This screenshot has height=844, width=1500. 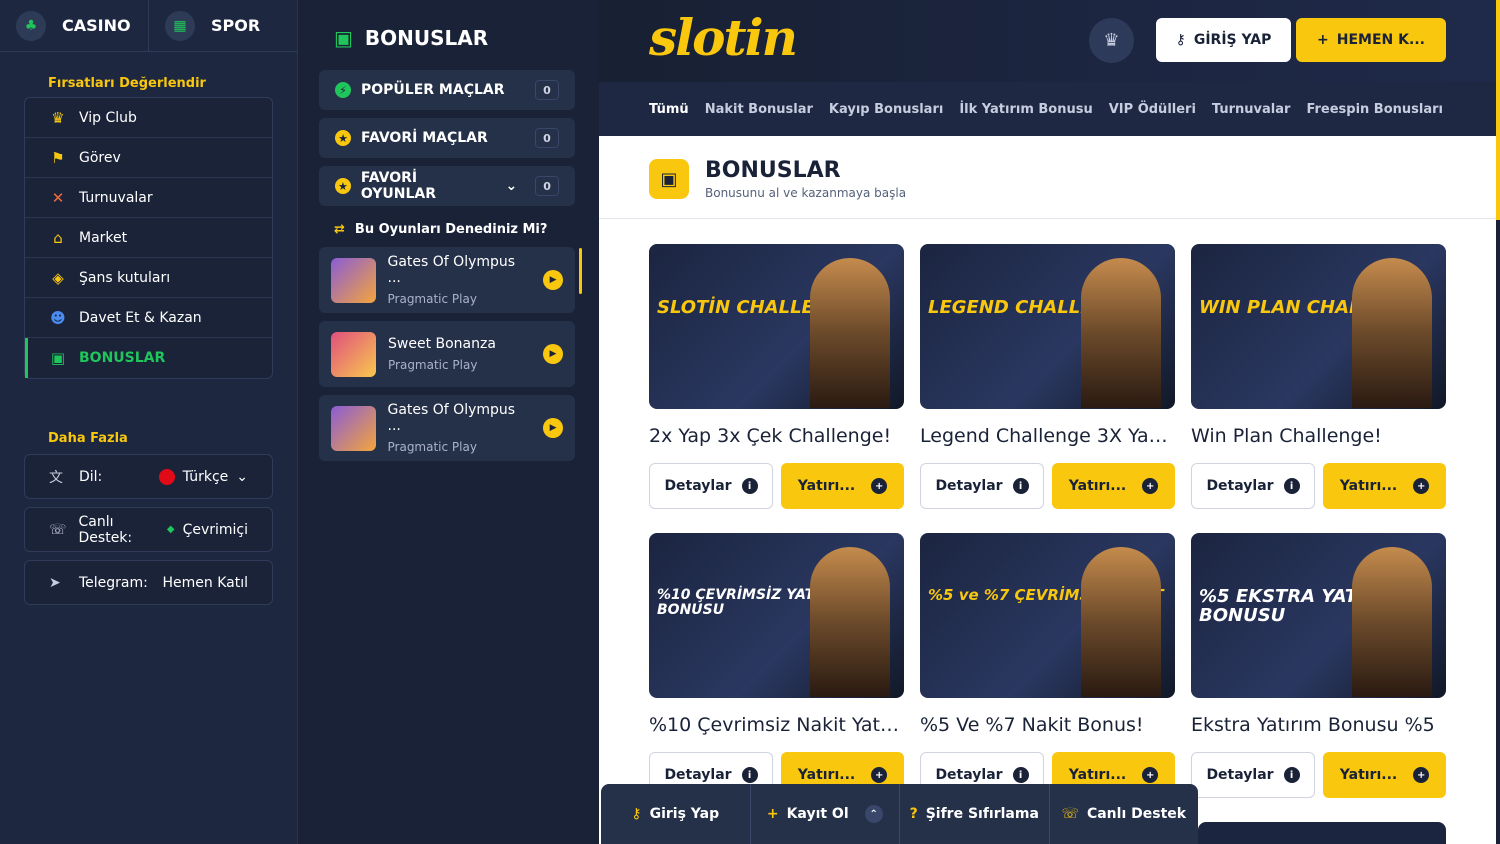 I want to click on gift-icon: ▣, so click(x=343, y=38).